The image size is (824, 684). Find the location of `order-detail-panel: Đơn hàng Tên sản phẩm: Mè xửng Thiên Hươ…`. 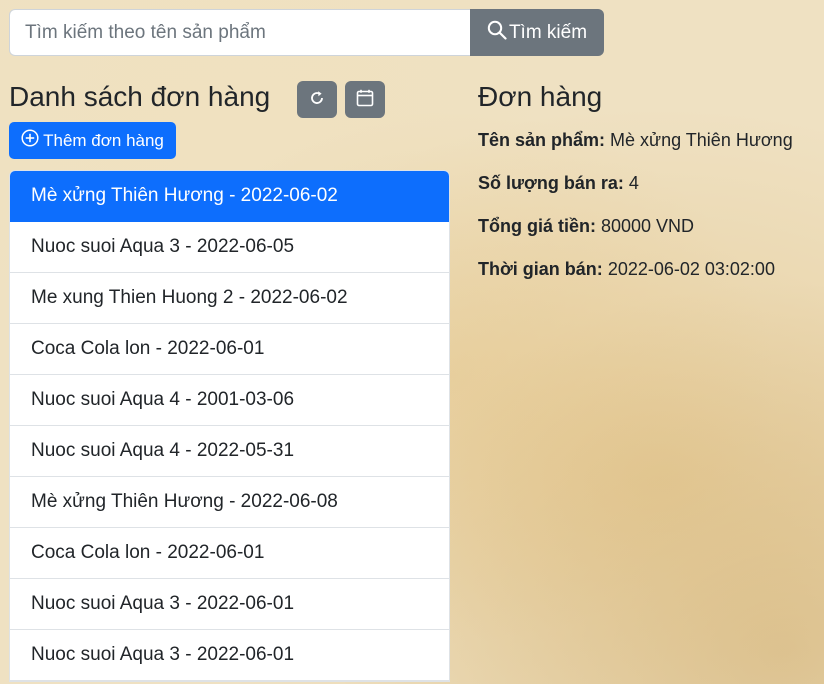

order-detail-panel: Đơn hàng Tên sản phẩm: Mè xửng Thiên Hươ… is located at coordinates (651, 179).